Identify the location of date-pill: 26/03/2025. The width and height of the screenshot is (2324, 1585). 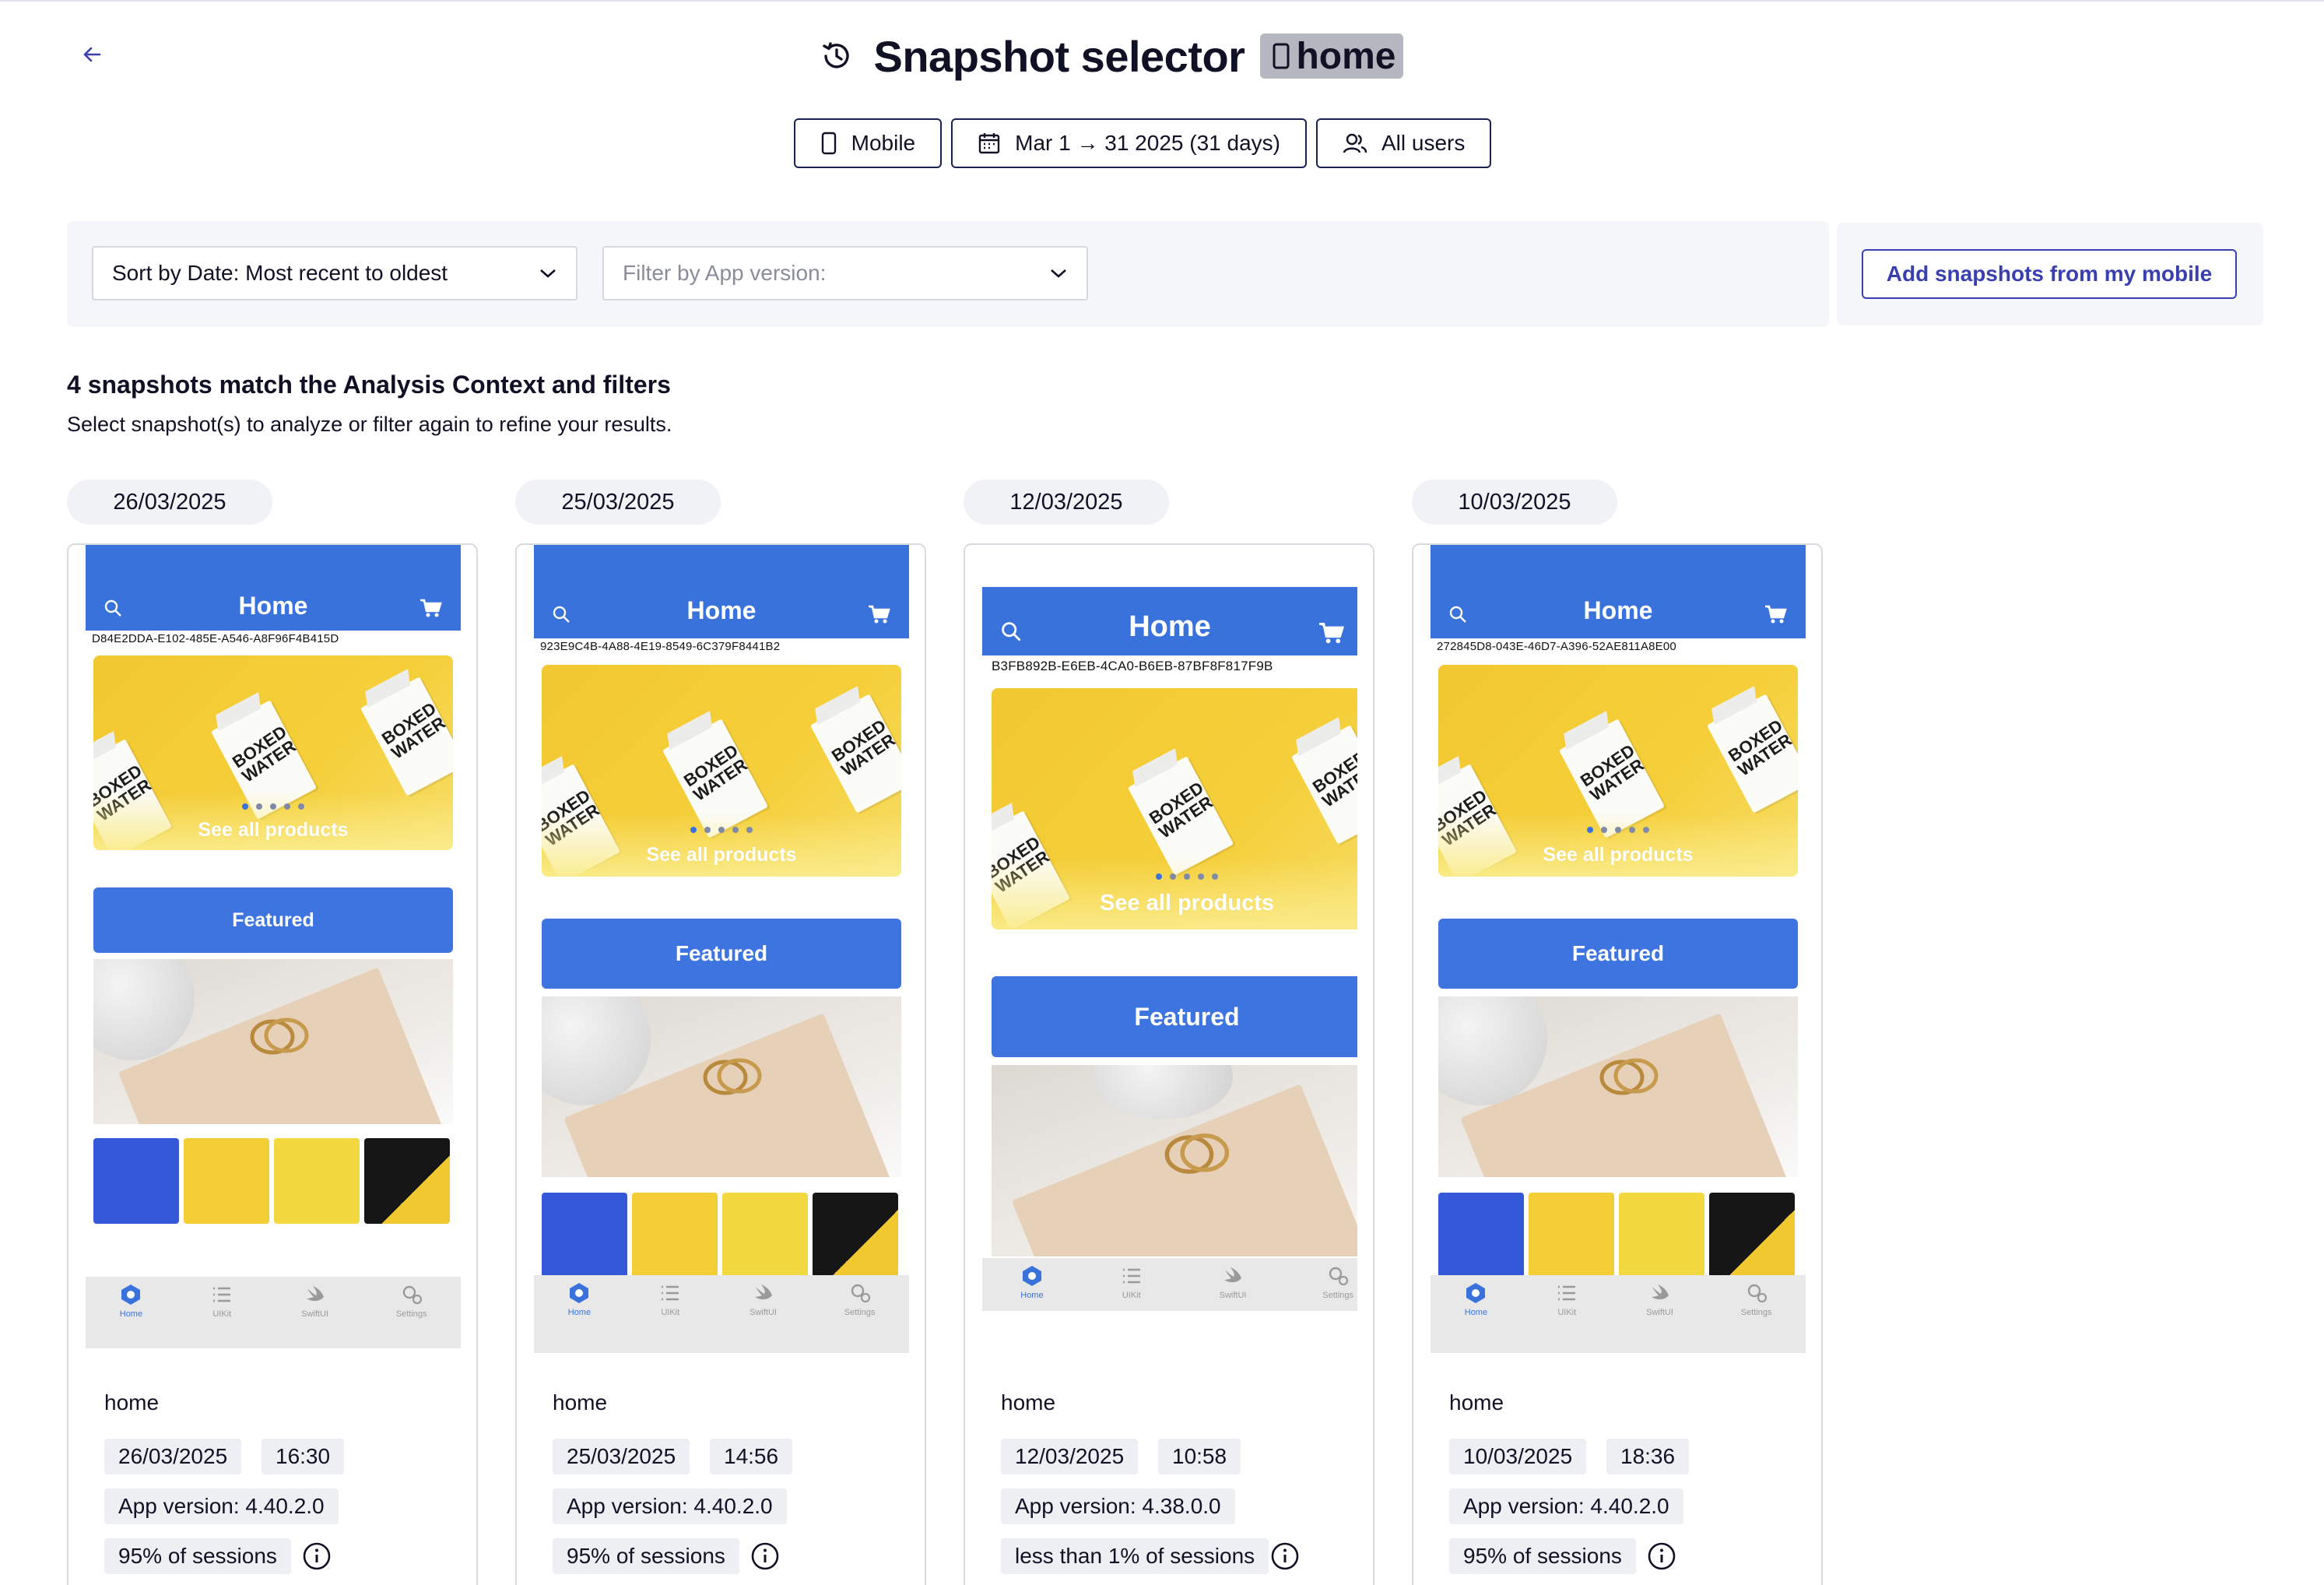
(169, 503).